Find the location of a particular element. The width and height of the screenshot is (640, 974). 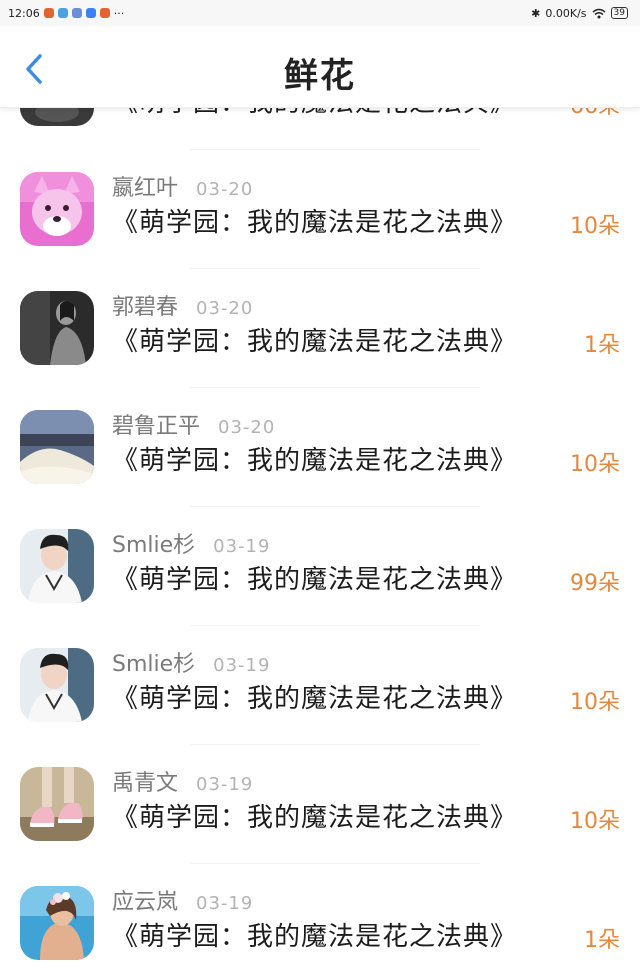

nav-header: 鲜花 is located at coordinates (320, 67).